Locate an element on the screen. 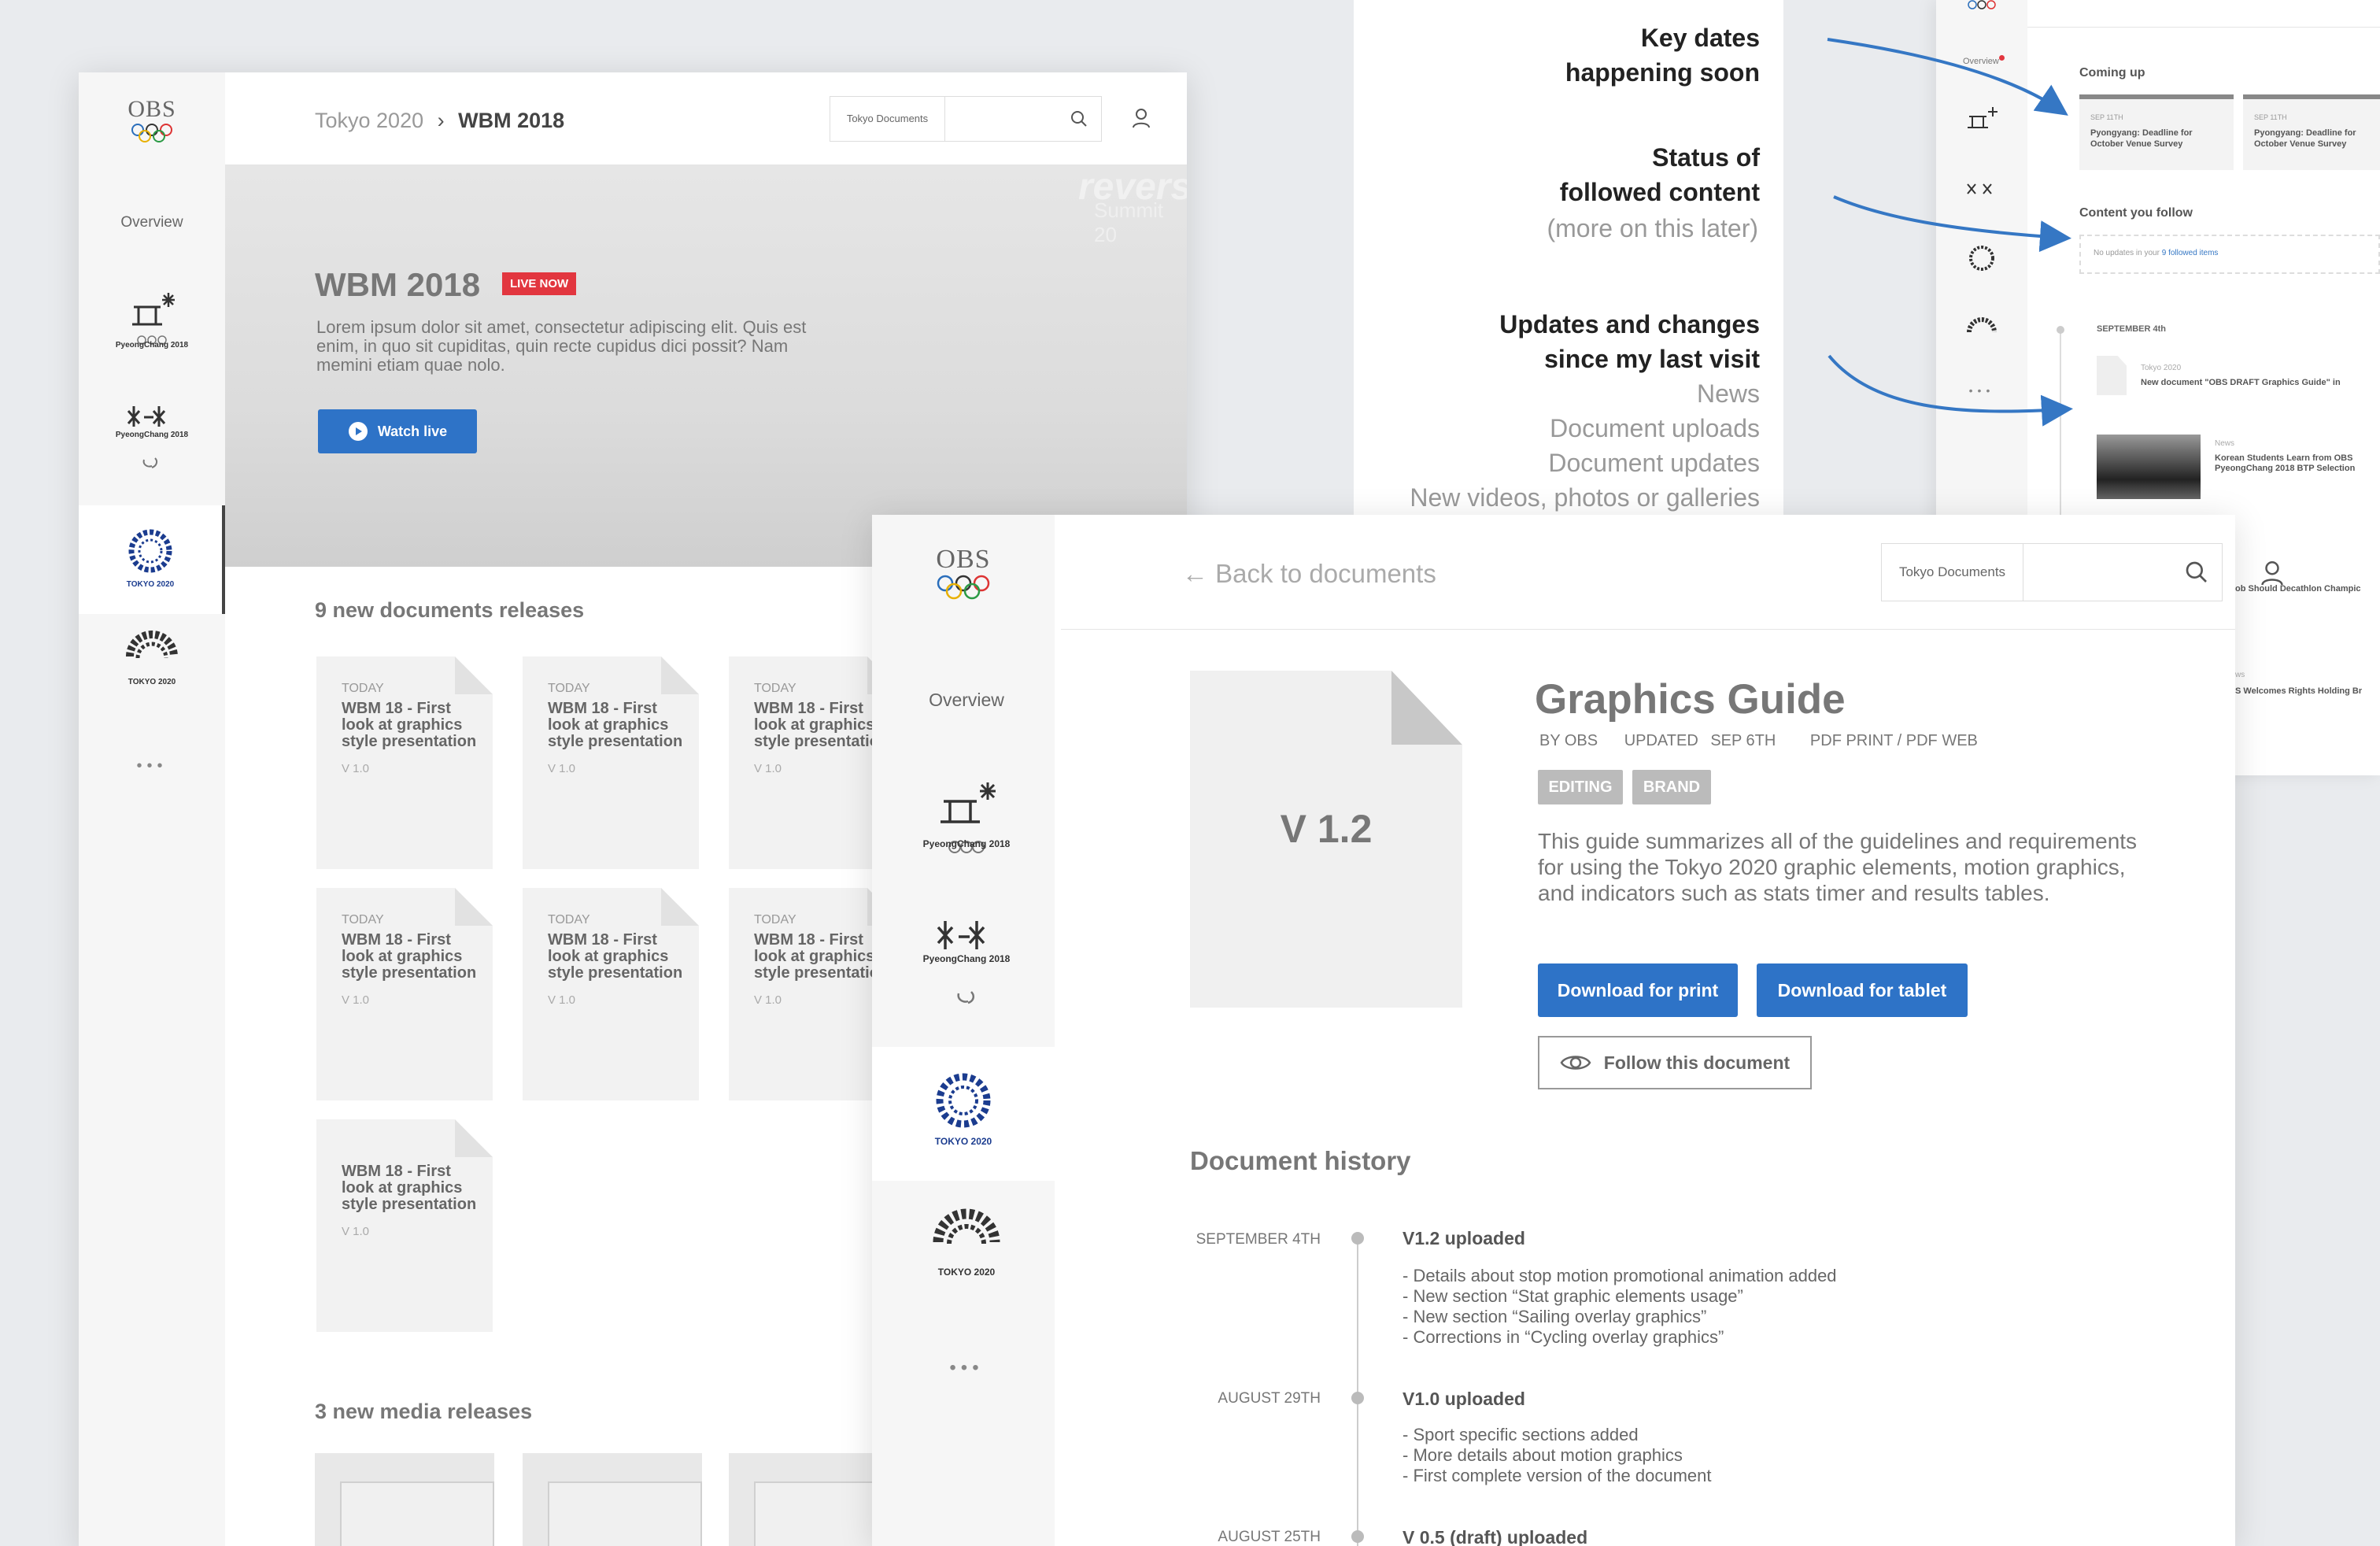 Image resolution: width=2380 pixels, height=1546 pixels. download-tablet-button: Download for tablet is located at coordinates (1863, 990).